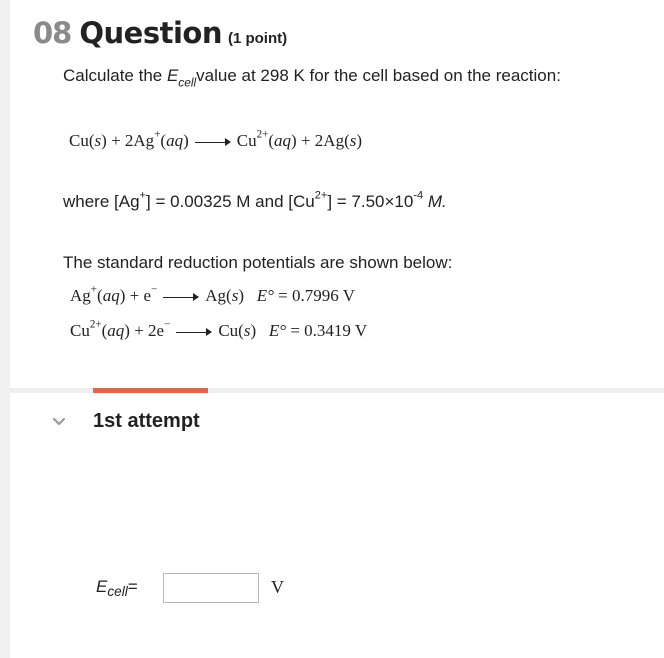 Image resolution: width=664 pixels, height=658 pixels. I want to click on attempt-tab-indicator, so click(150, 390).